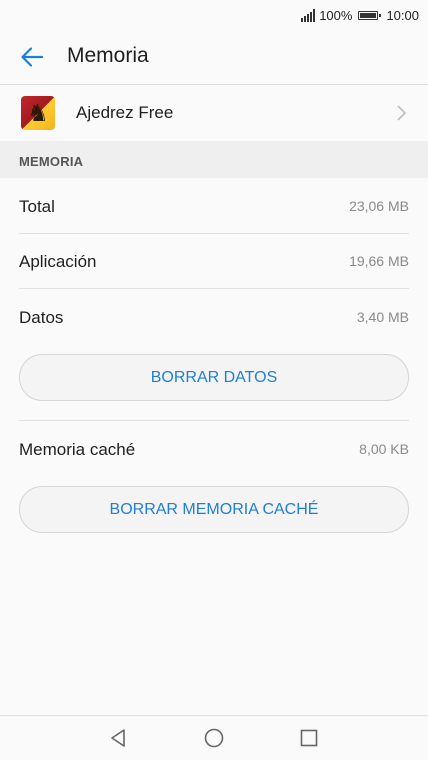 This screenshot has height=760, width=428. I want to click on chevron-right-icon, so click(402, 113).